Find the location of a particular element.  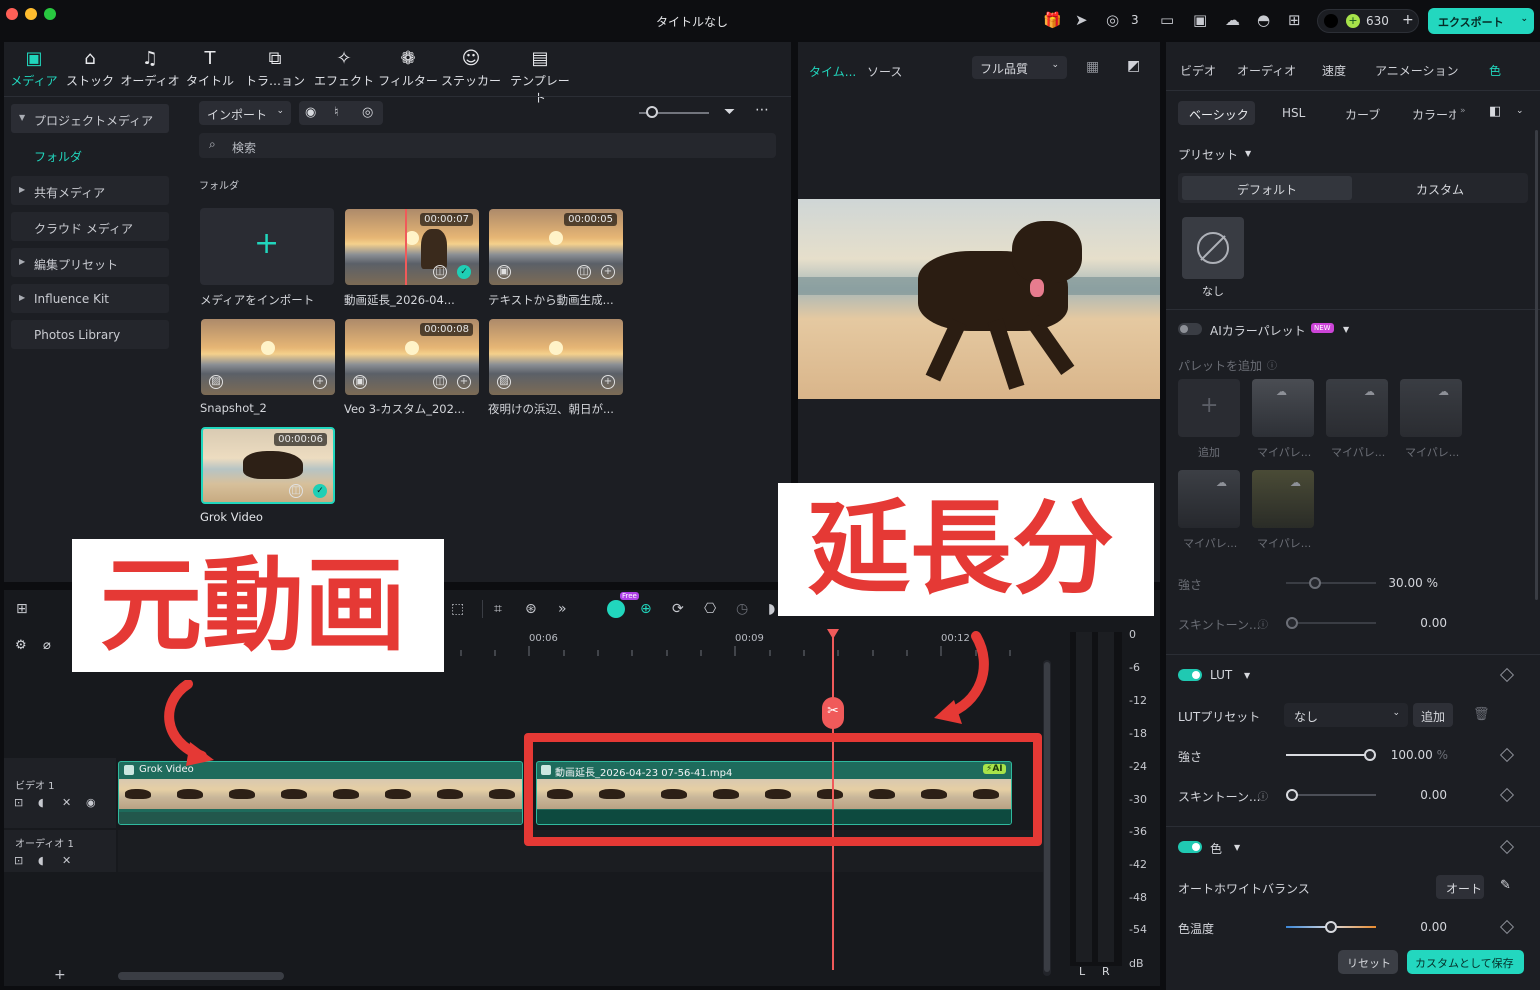

lut-strength-knob is located at coordinates (1370, 755).